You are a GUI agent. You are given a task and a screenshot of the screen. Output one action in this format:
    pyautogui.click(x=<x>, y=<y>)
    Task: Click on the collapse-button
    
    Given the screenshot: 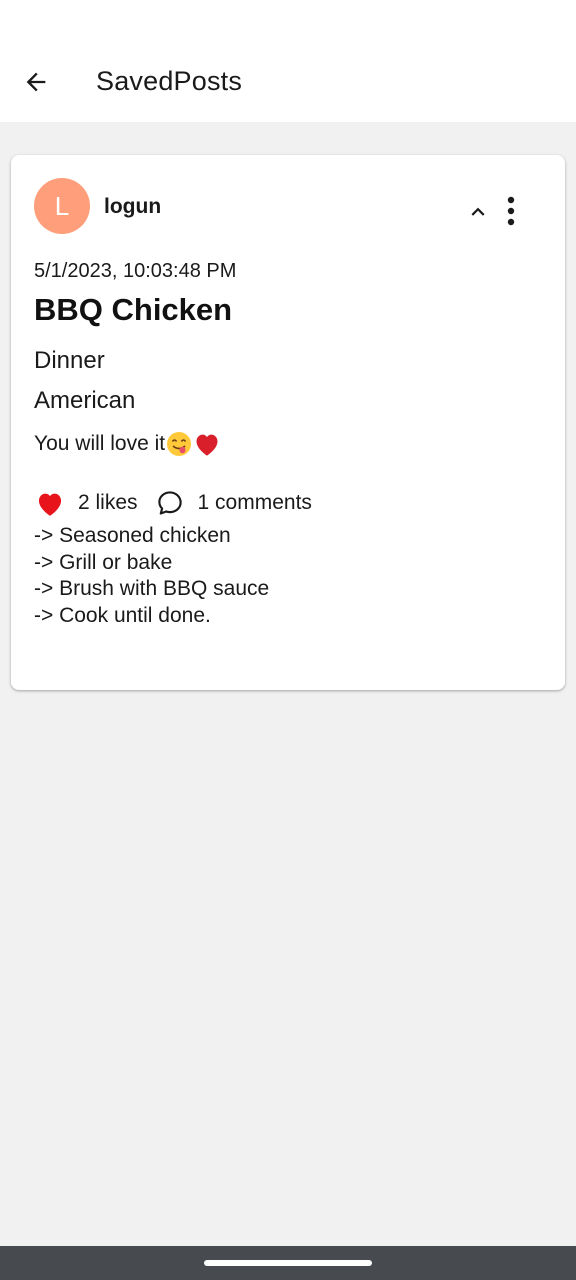 What is the action you would take?
    pyautogui.click(x=478, y=212)
    